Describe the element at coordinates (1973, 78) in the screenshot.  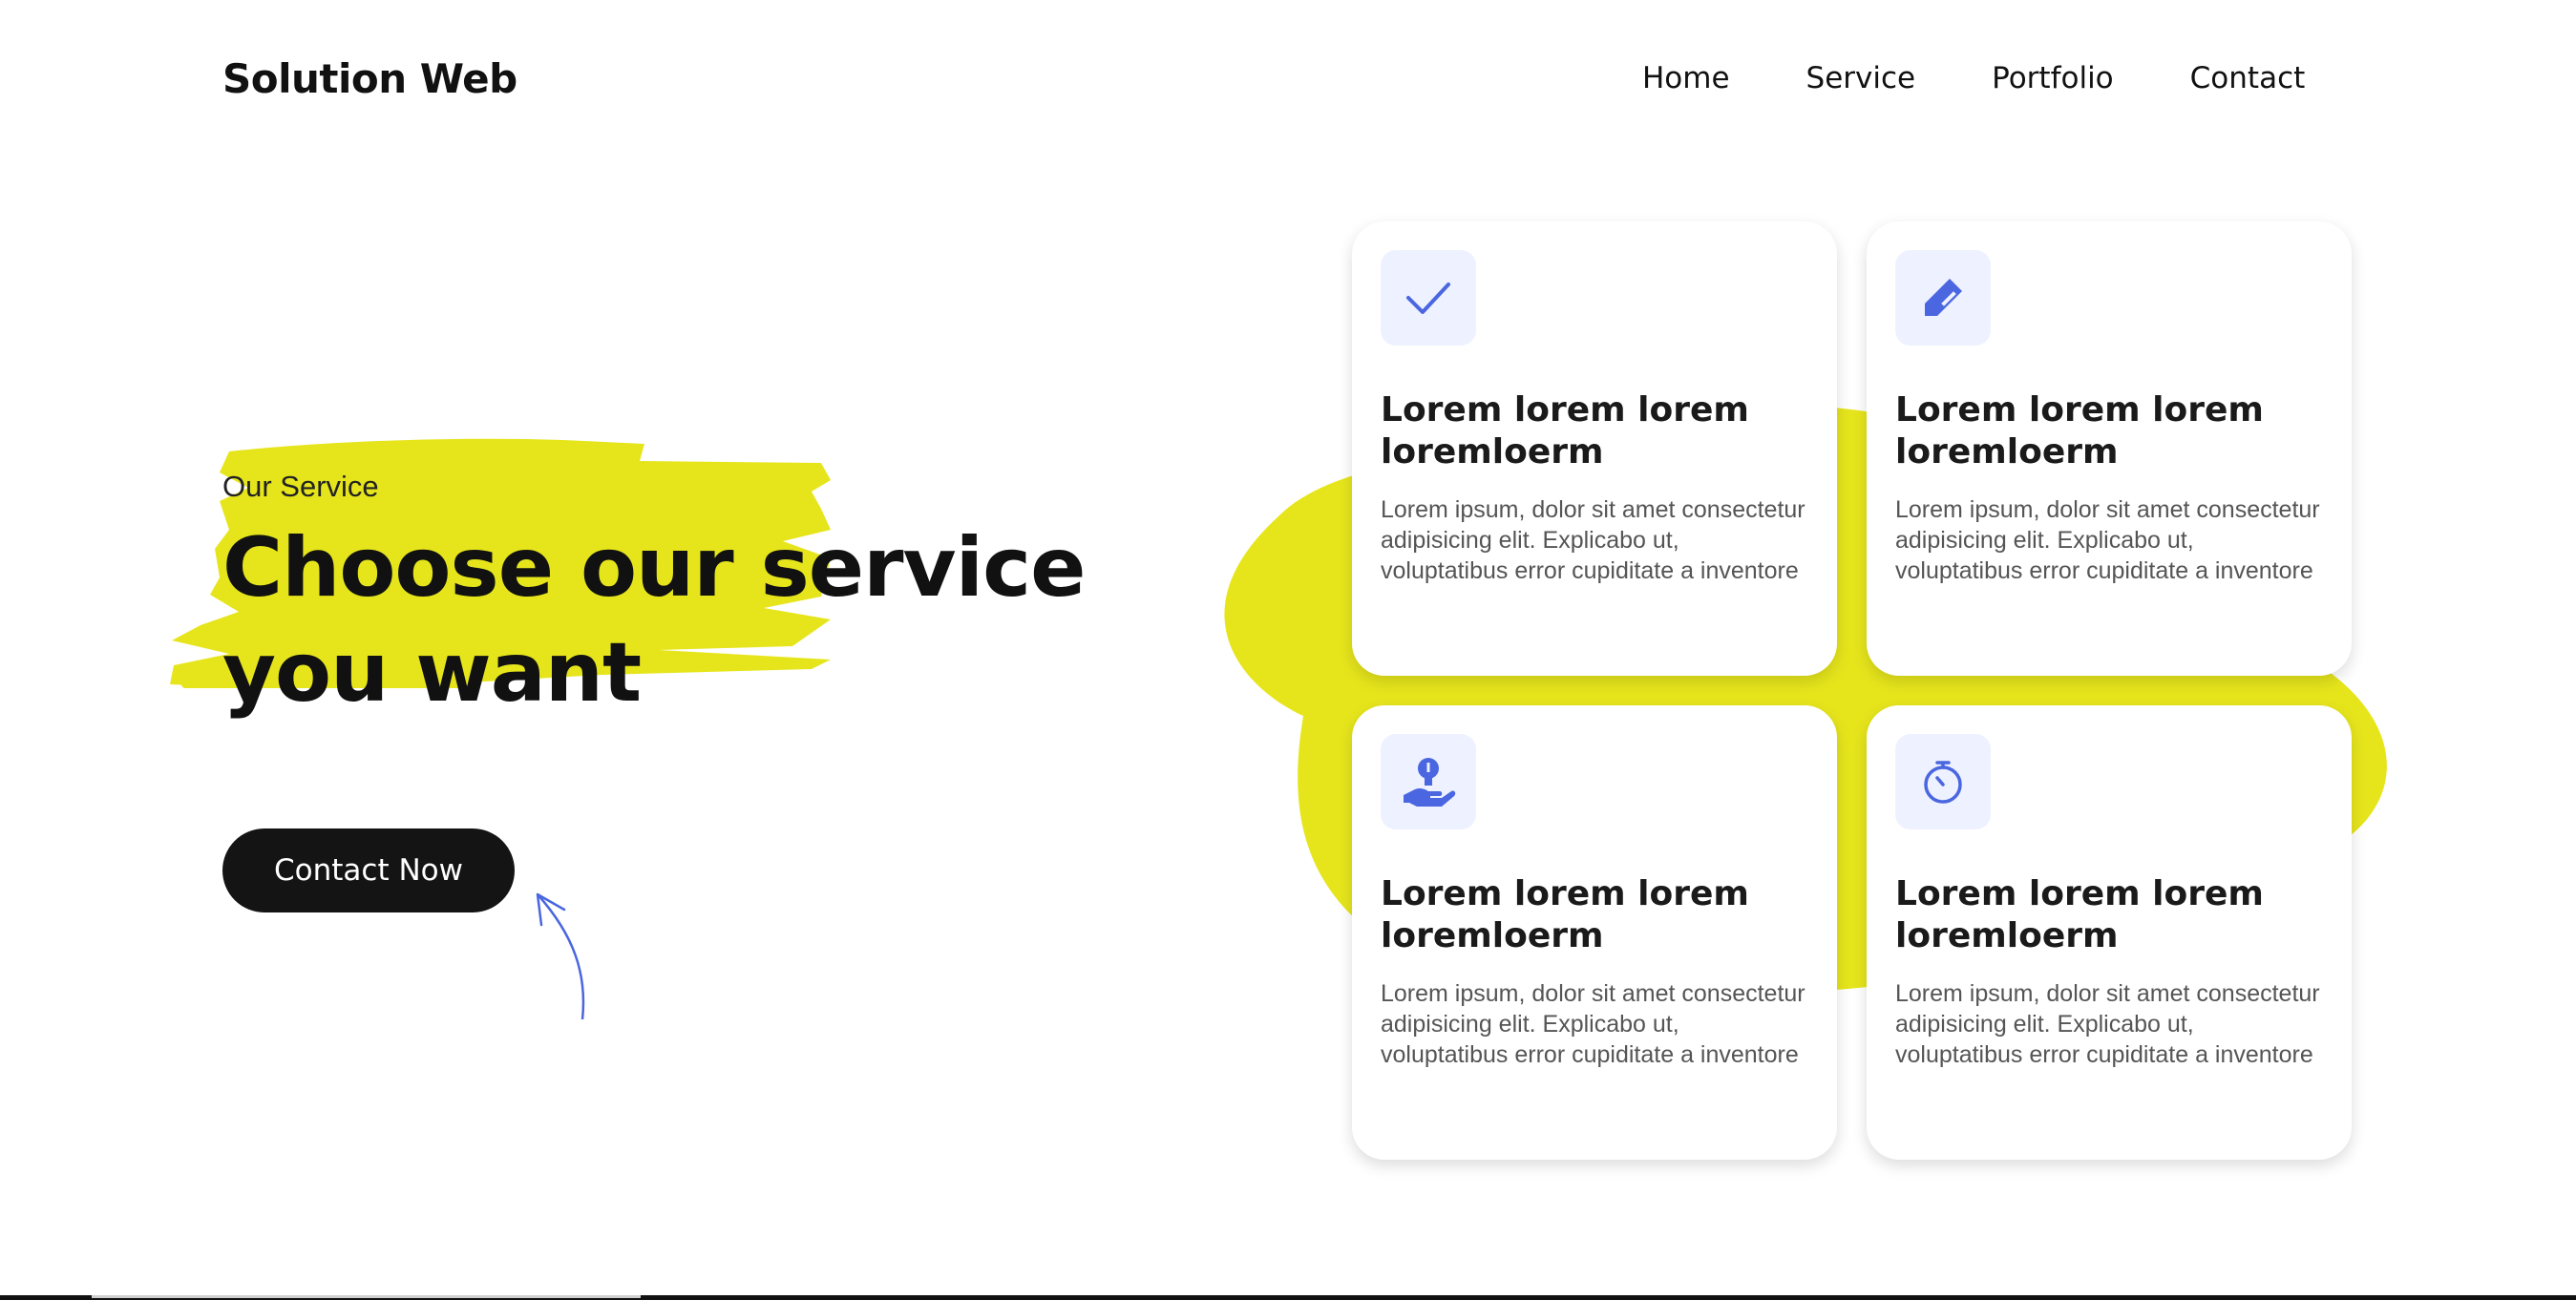
I see `main-nav: Home Service Portfolio Contact` at that location.